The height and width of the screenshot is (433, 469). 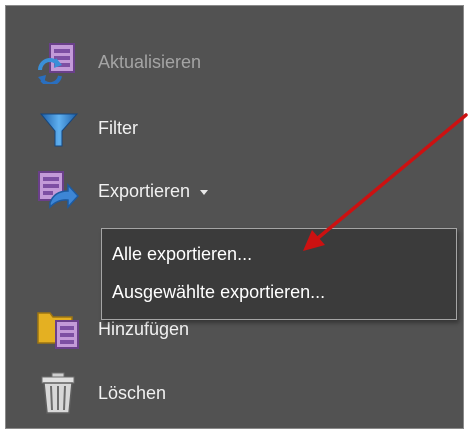 I want to click on delete-label: Löschen, so click(x=132, y=392).